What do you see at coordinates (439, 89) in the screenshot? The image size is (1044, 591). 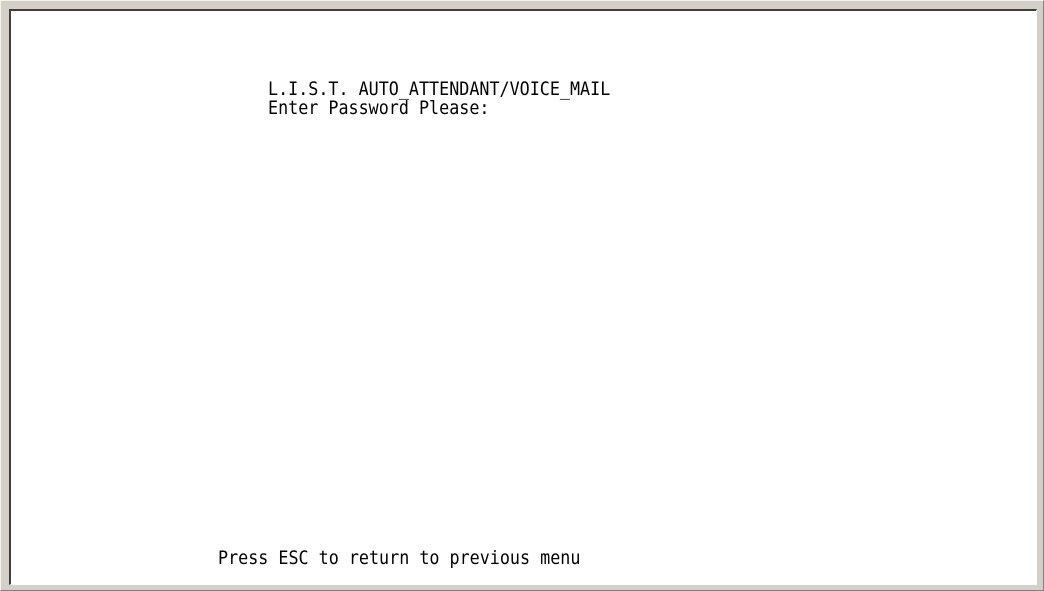 I see `screen-title: L.I.S.T. AUTO_ATTENDANT/VOICE_MAIL` at bounding box center [439, 89].